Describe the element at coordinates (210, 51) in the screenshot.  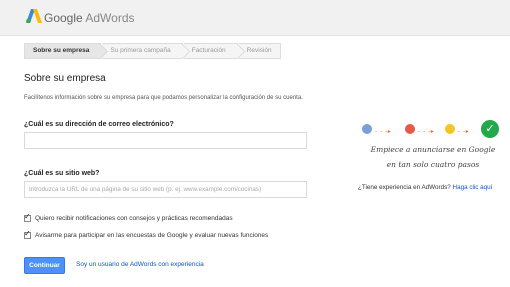
I see `step-facturacion: Facturación` at that location.